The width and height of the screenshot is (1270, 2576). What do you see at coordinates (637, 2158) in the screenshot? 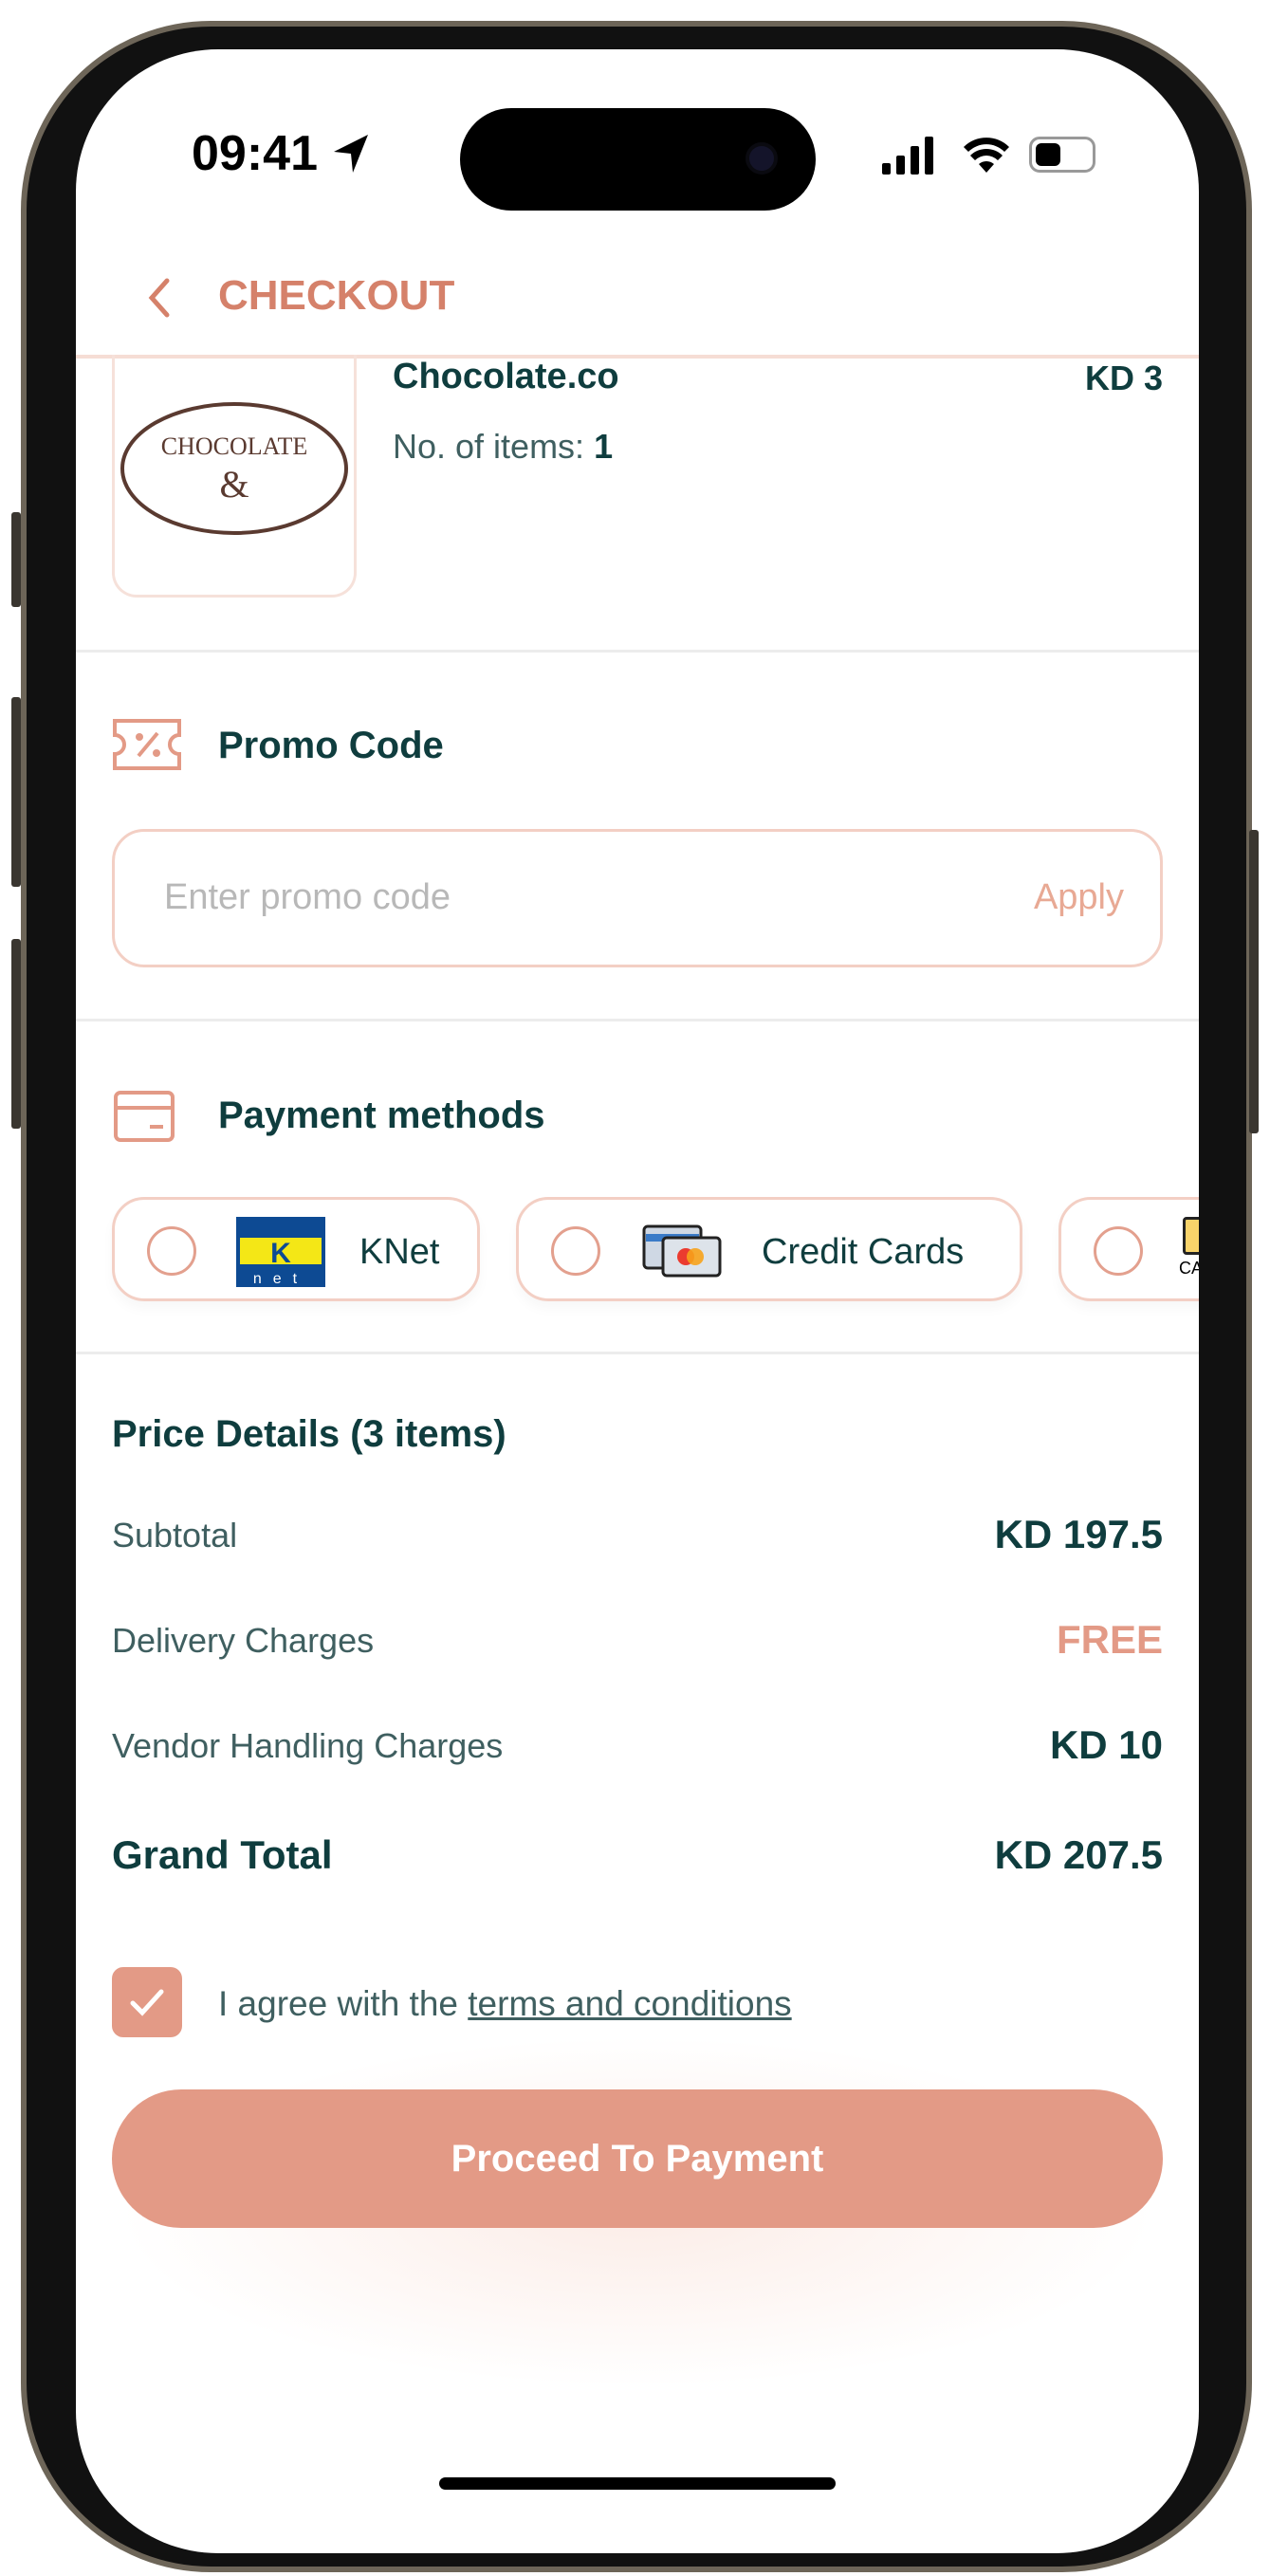
I see `proceed-to-payment-button: Proceed To Payment` at bounding box center [637, 2158].